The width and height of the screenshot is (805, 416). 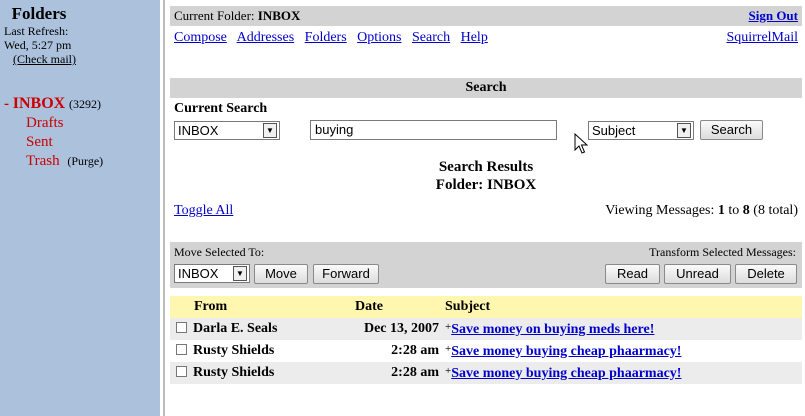 What do you see at coordinates (39, 13) in the screenshot?
I see `folders-title: Folders` at bounding box center [39, 13].